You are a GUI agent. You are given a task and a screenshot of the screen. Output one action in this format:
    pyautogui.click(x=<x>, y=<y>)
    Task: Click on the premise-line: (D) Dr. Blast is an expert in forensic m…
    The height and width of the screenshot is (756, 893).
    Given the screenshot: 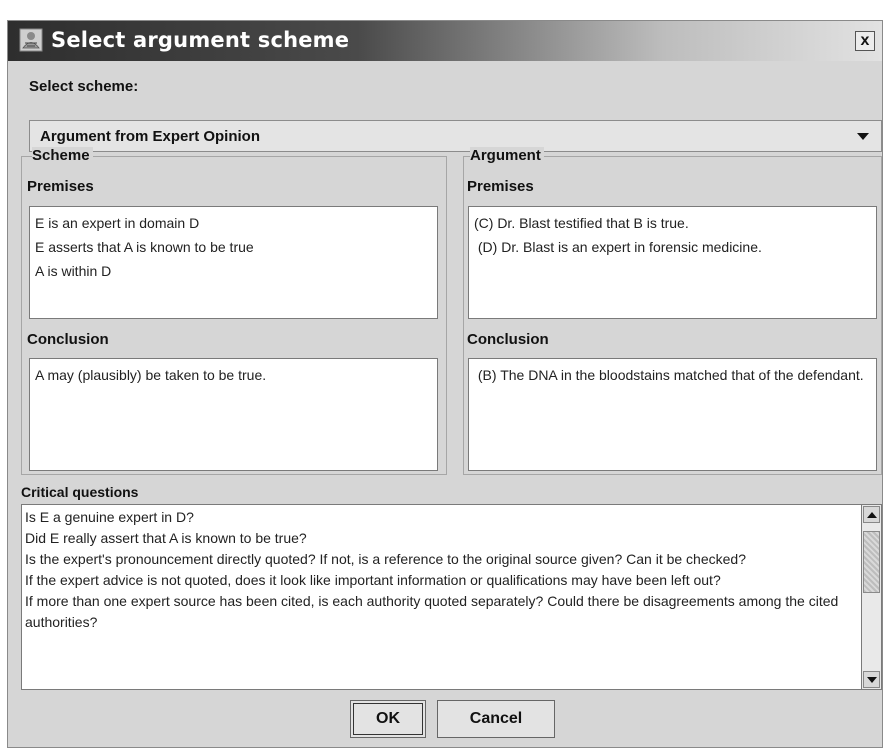 What is the action you would take?
    pyautogui.click(x=618, y=247)
    